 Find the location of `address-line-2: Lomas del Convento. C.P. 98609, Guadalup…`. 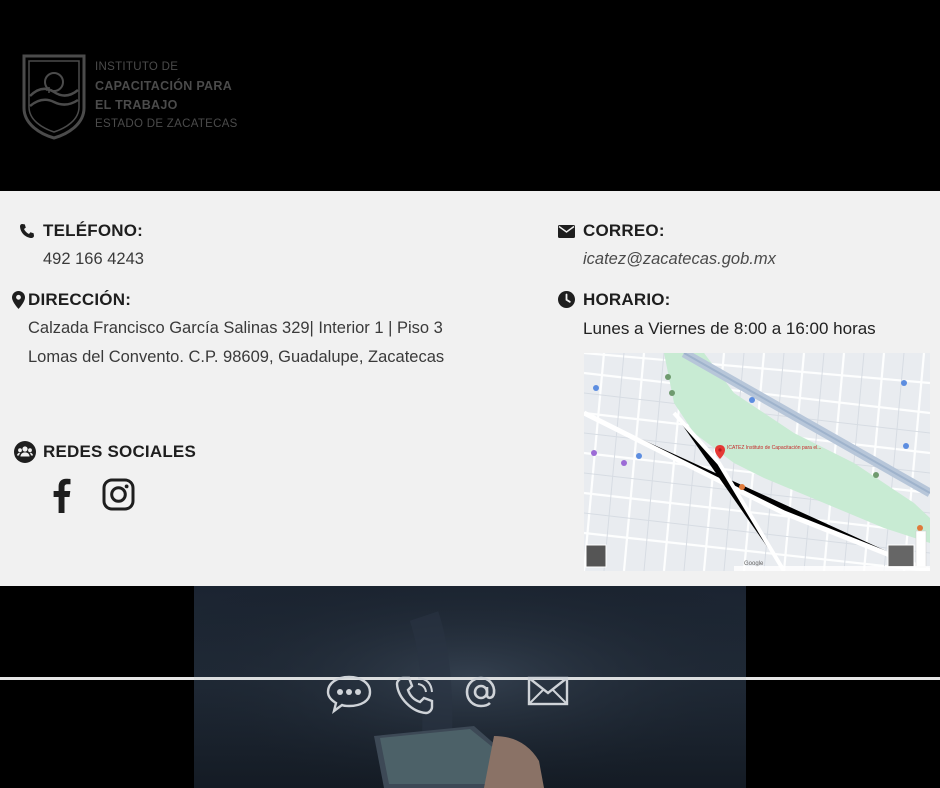

address-line-2: Lomas del Convento. C.P. 98609, Guadalup… is located at coordinates (236, 357).